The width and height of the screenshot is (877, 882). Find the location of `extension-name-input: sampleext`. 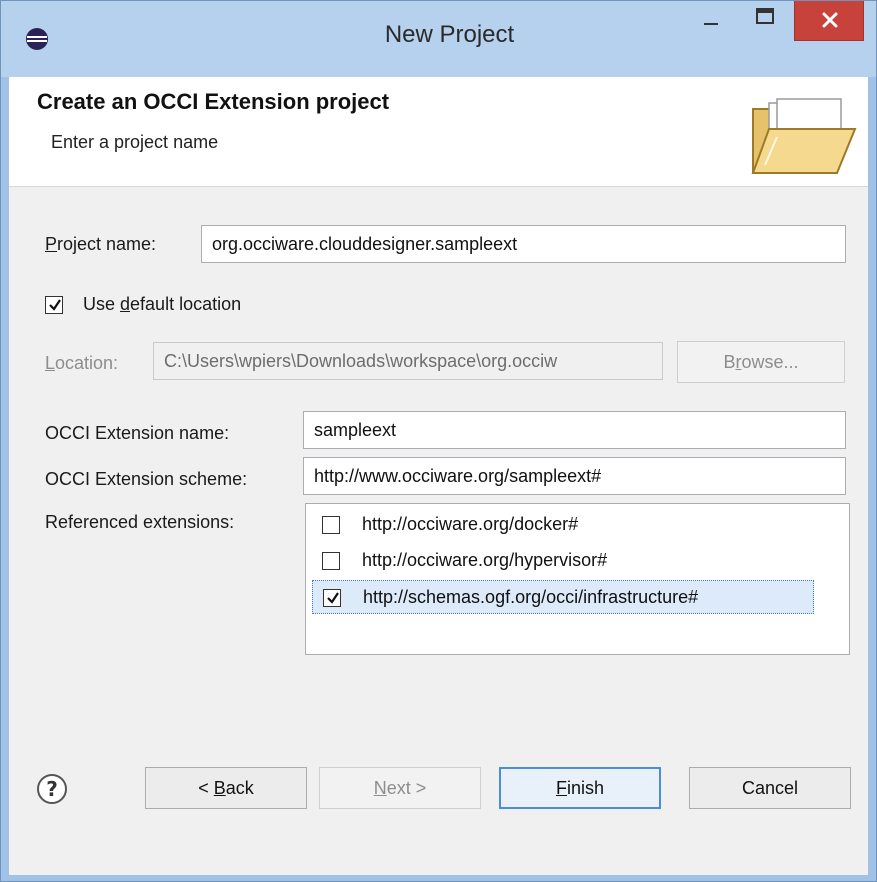

extension-name-input: sampleext is located at coordinates (574, 430).